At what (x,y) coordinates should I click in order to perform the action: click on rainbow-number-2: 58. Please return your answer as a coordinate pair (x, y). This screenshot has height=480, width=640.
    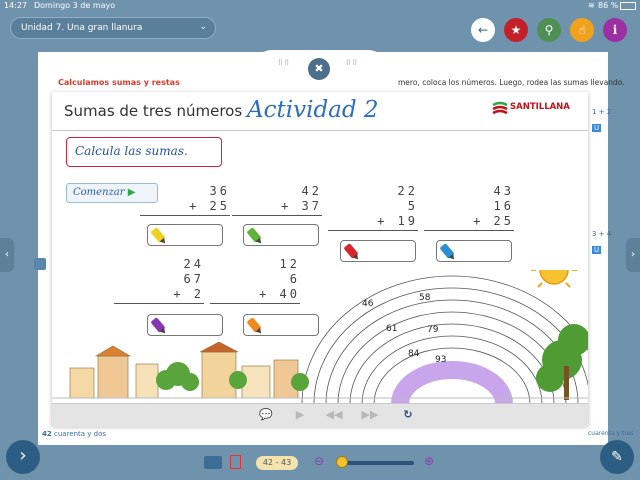
    Looking at the image, I should click on (424, 298).